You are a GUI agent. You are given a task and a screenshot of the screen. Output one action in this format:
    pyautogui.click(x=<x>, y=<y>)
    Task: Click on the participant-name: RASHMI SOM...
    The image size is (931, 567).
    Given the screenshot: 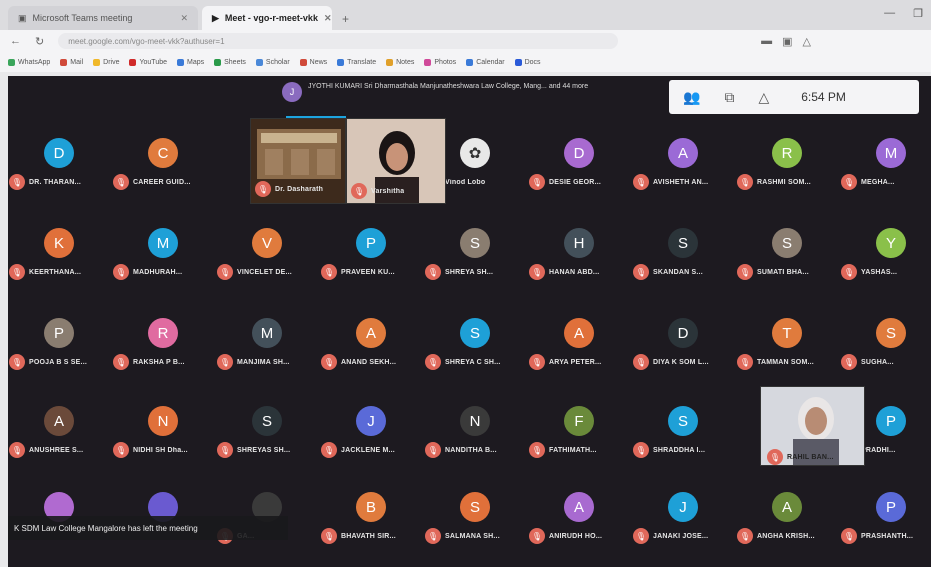 What is the action you would take?
    pyautogui.click(x=784, y=182)
    